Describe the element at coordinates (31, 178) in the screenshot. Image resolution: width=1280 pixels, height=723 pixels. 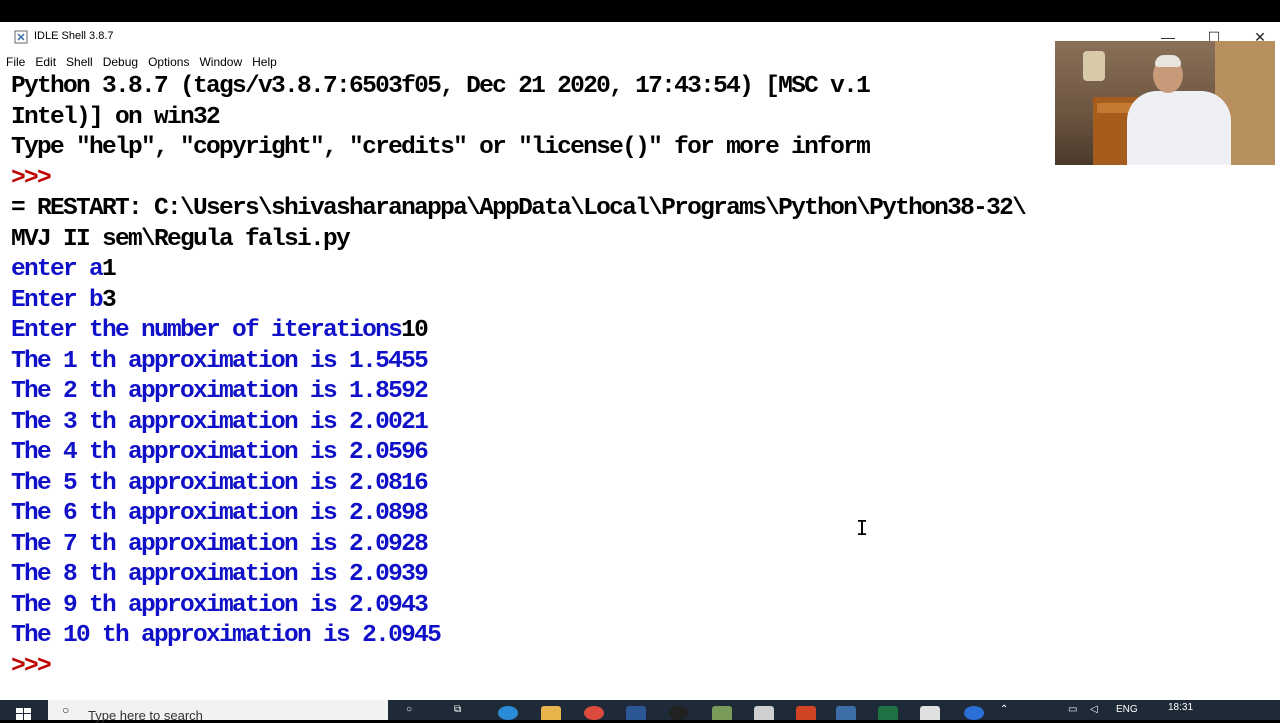
I see `shell-prompt: >>>` at that location.